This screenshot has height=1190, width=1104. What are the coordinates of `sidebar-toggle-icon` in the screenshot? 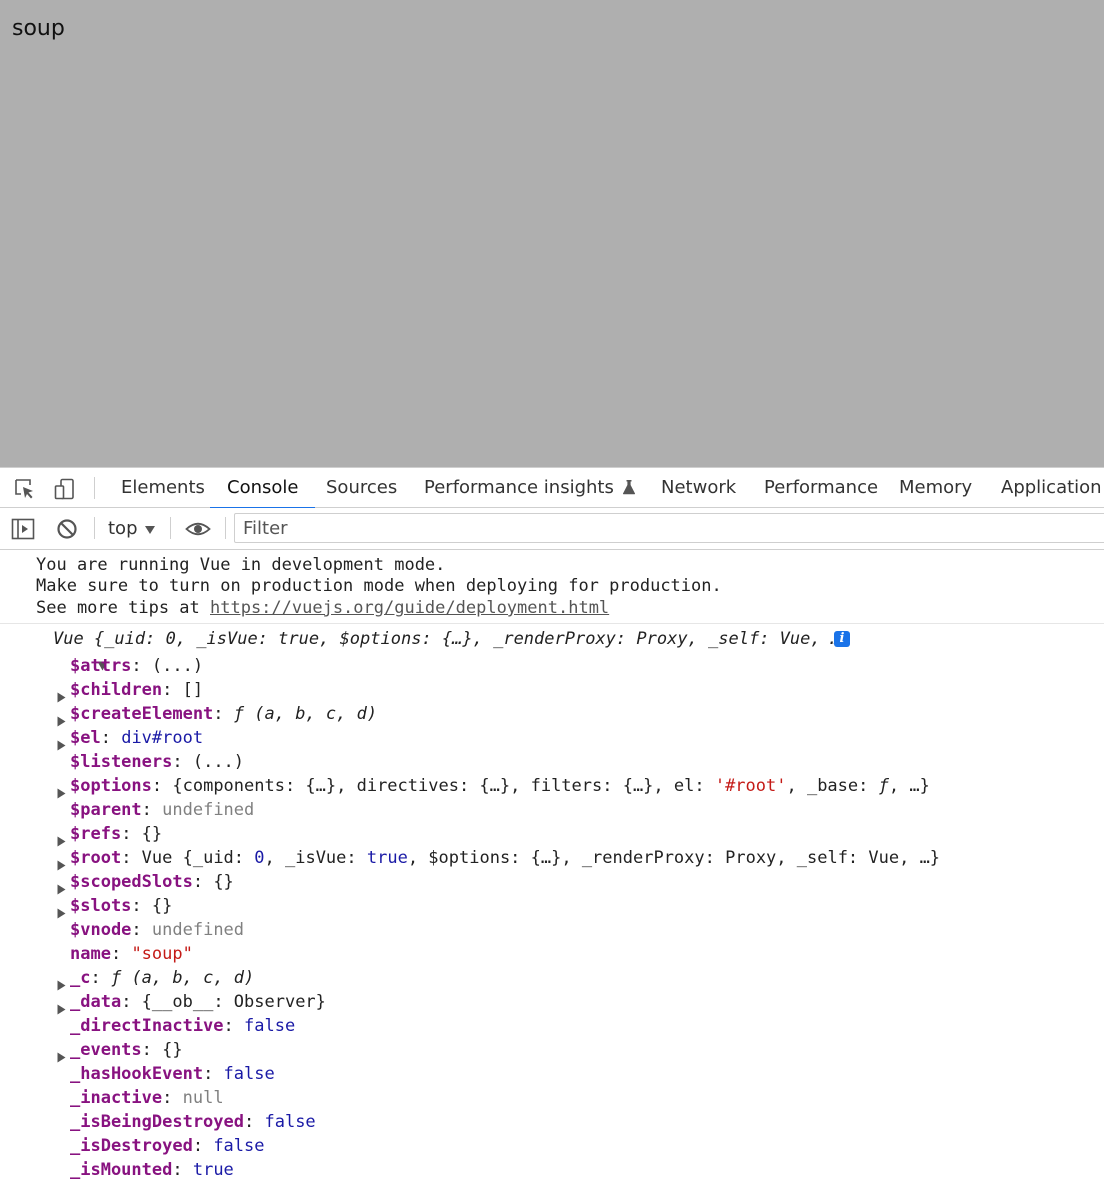 It's located at (23, 529).